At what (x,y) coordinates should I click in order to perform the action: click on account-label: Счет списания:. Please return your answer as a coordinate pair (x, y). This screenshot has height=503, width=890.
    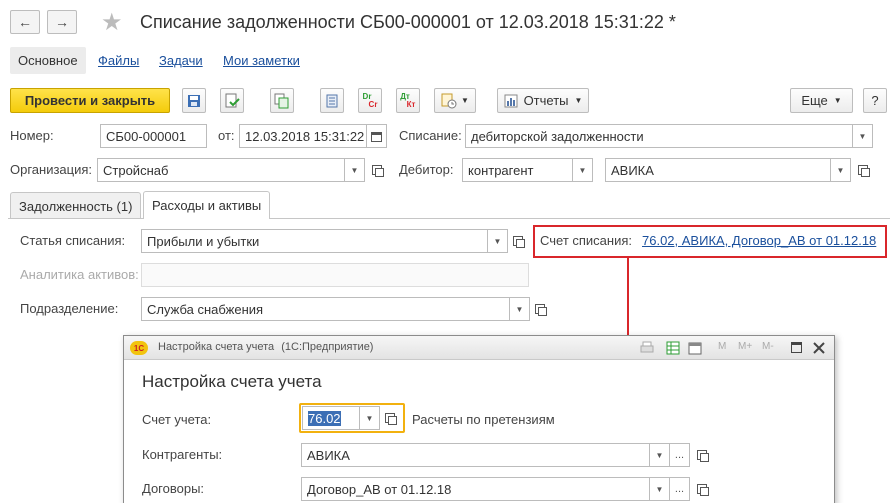
    Looking at the image, I should click on (586, 240).